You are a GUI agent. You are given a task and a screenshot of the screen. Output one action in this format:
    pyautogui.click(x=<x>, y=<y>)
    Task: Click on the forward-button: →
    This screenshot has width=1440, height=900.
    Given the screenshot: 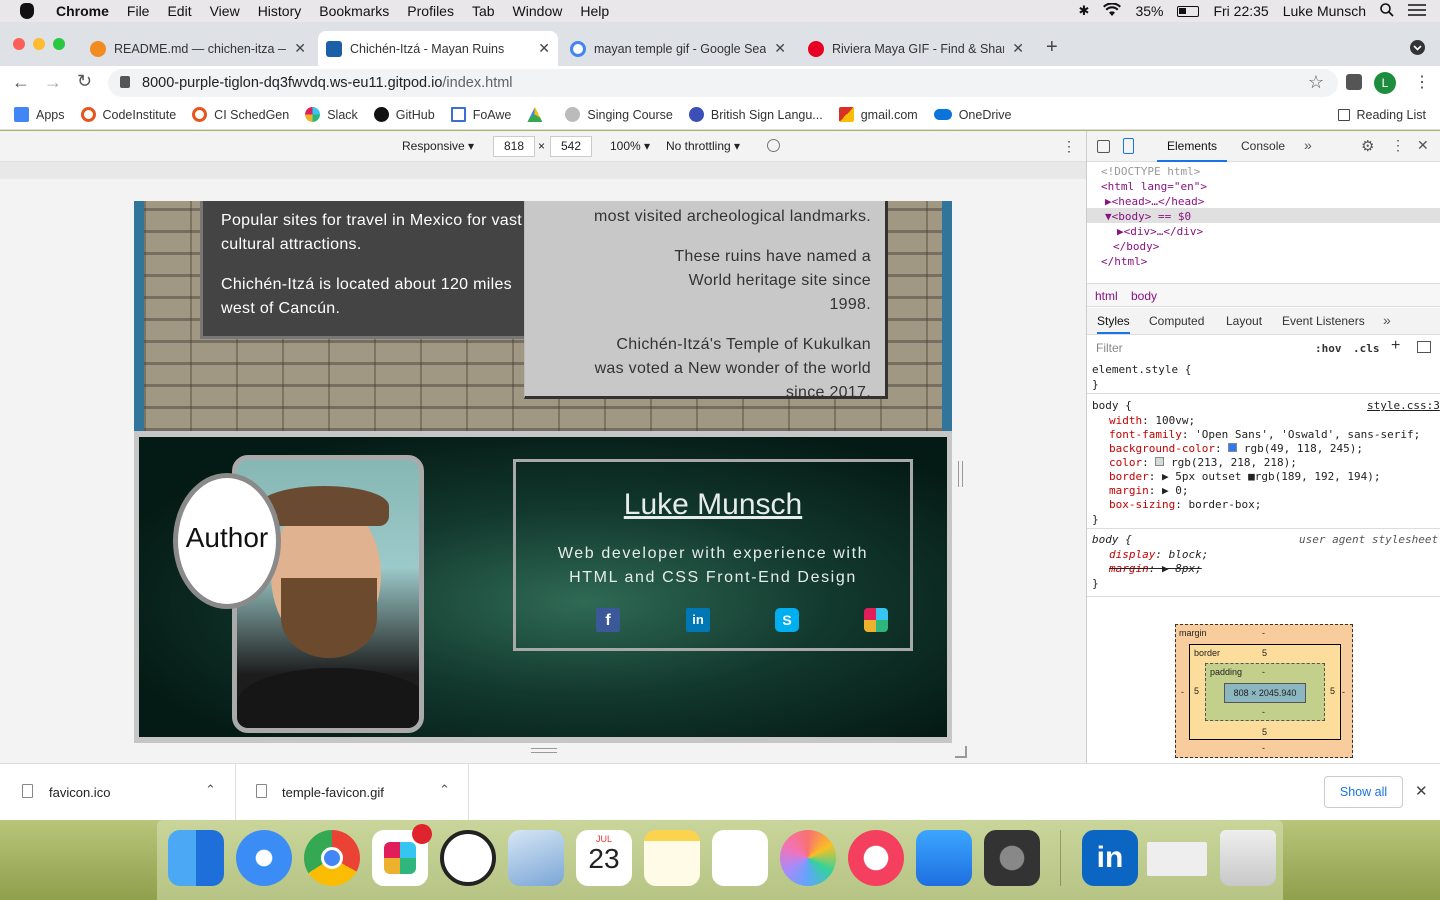 What is the action you would take?
    pyautogui.click(x=53, y=82)
    